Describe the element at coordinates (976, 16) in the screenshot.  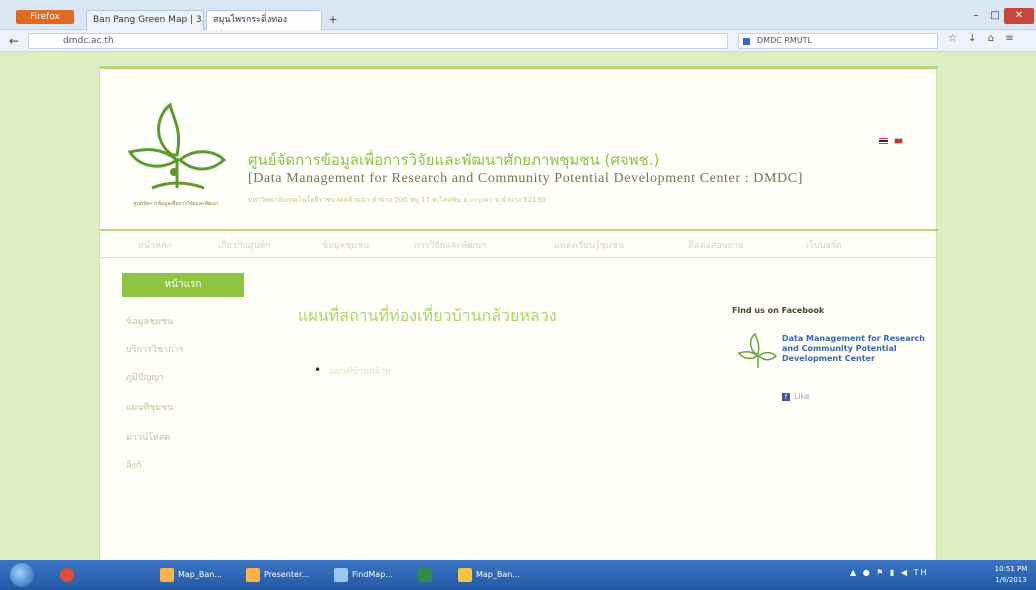
I see `minimize-button: –` at that location.